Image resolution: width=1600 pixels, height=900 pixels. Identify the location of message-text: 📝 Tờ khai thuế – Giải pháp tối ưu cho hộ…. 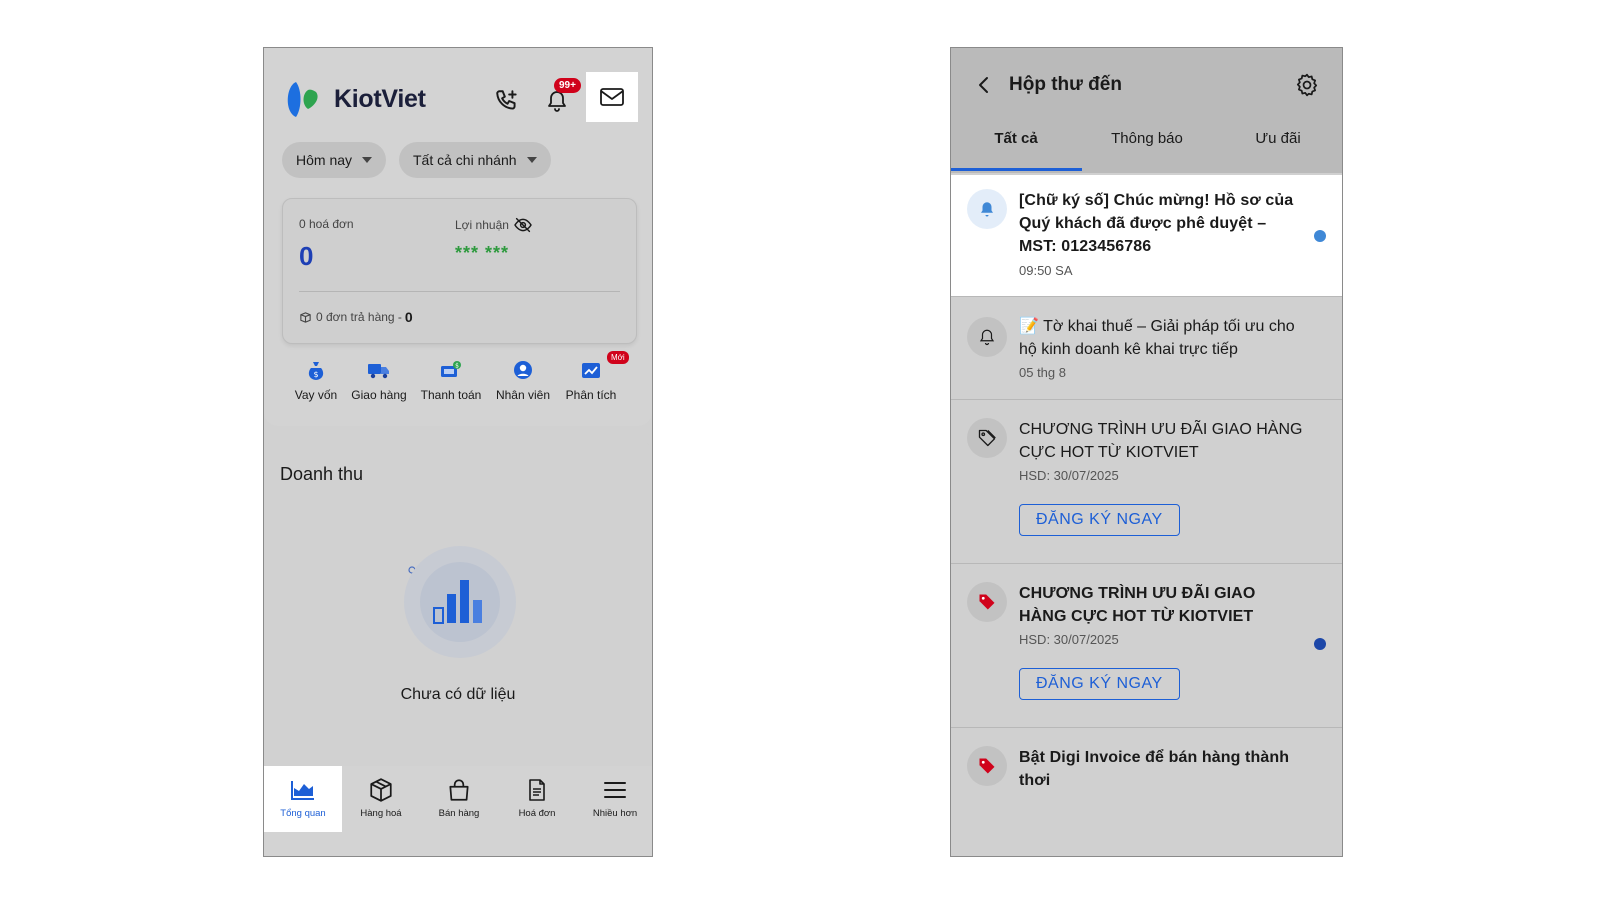
(1157, 338).